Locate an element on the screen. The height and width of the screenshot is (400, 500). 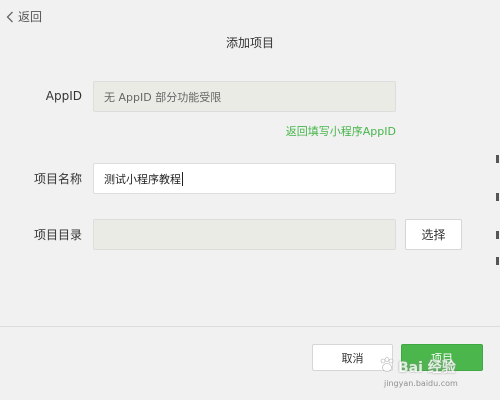
project-name-value: 测试小程序教程 is located at coordinates (142, 179).